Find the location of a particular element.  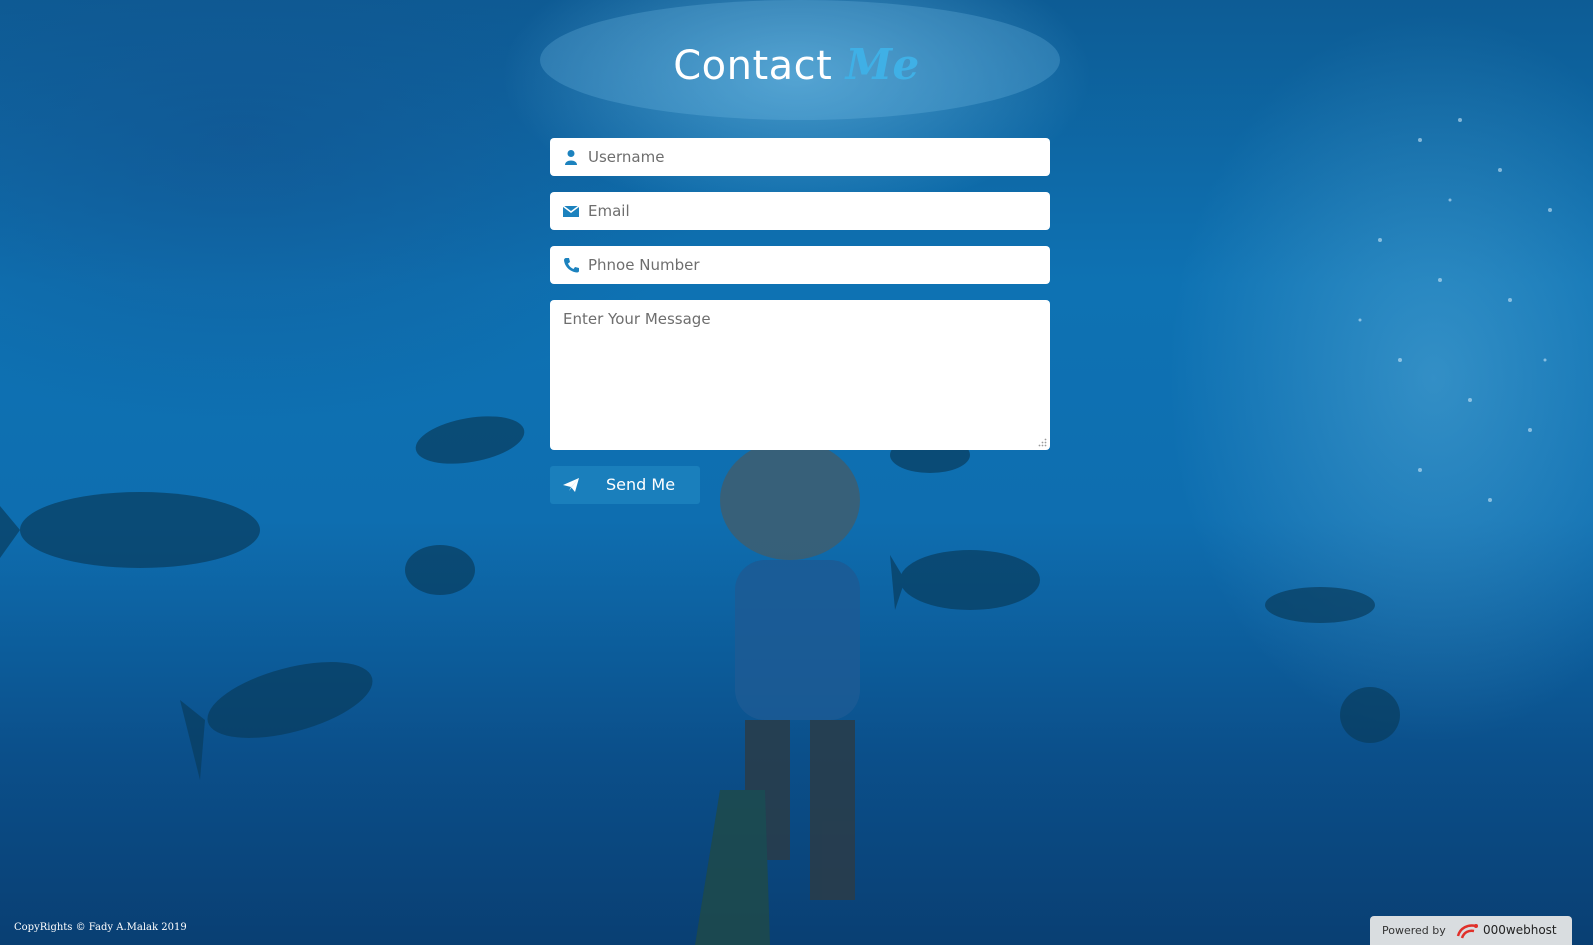

message-textarea is located at coordinates (800, 375).